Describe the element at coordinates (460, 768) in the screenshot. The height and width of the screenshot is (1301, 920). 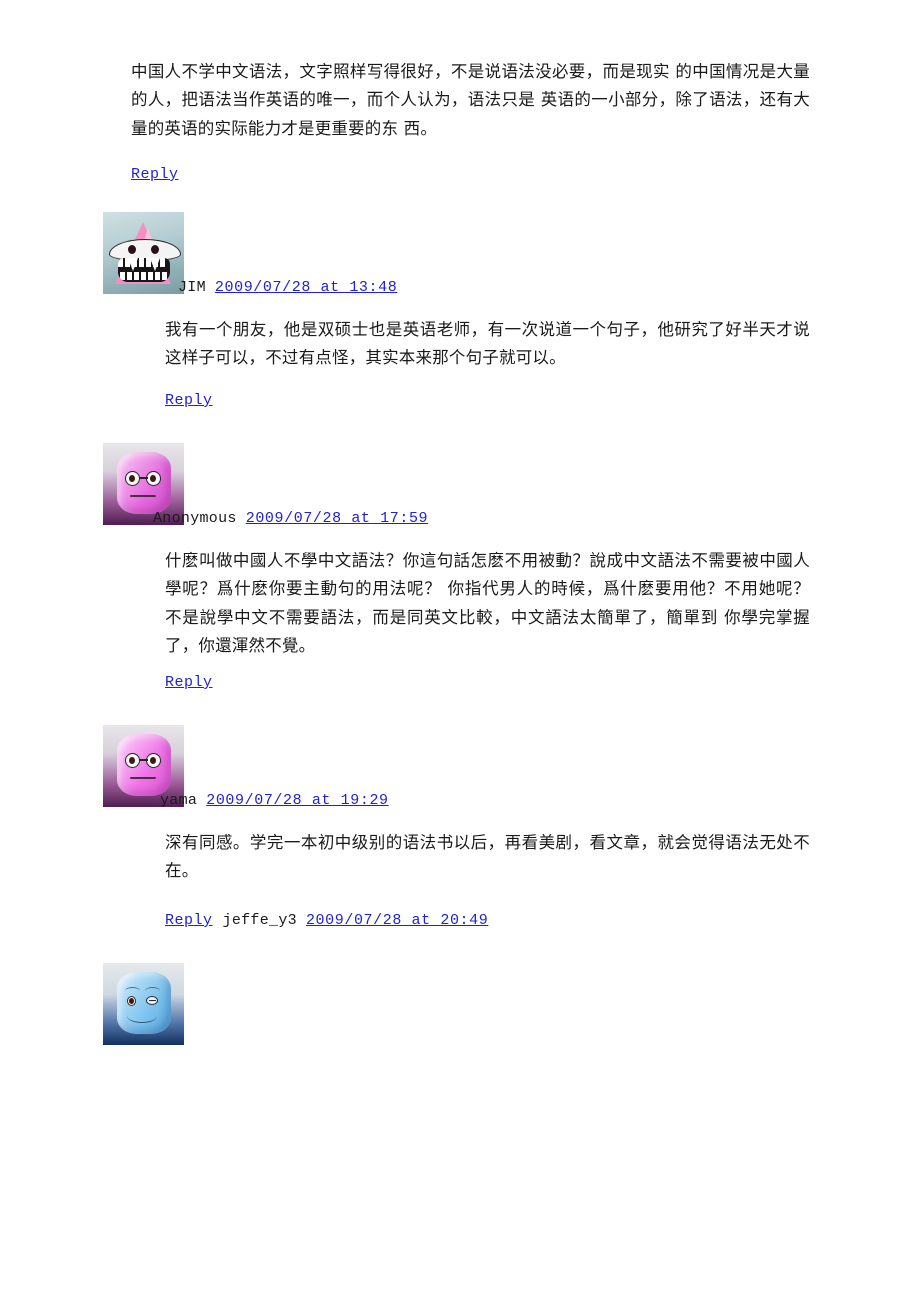
I see `comment-header: yama 2009/07/28 at 19:29` at that location.